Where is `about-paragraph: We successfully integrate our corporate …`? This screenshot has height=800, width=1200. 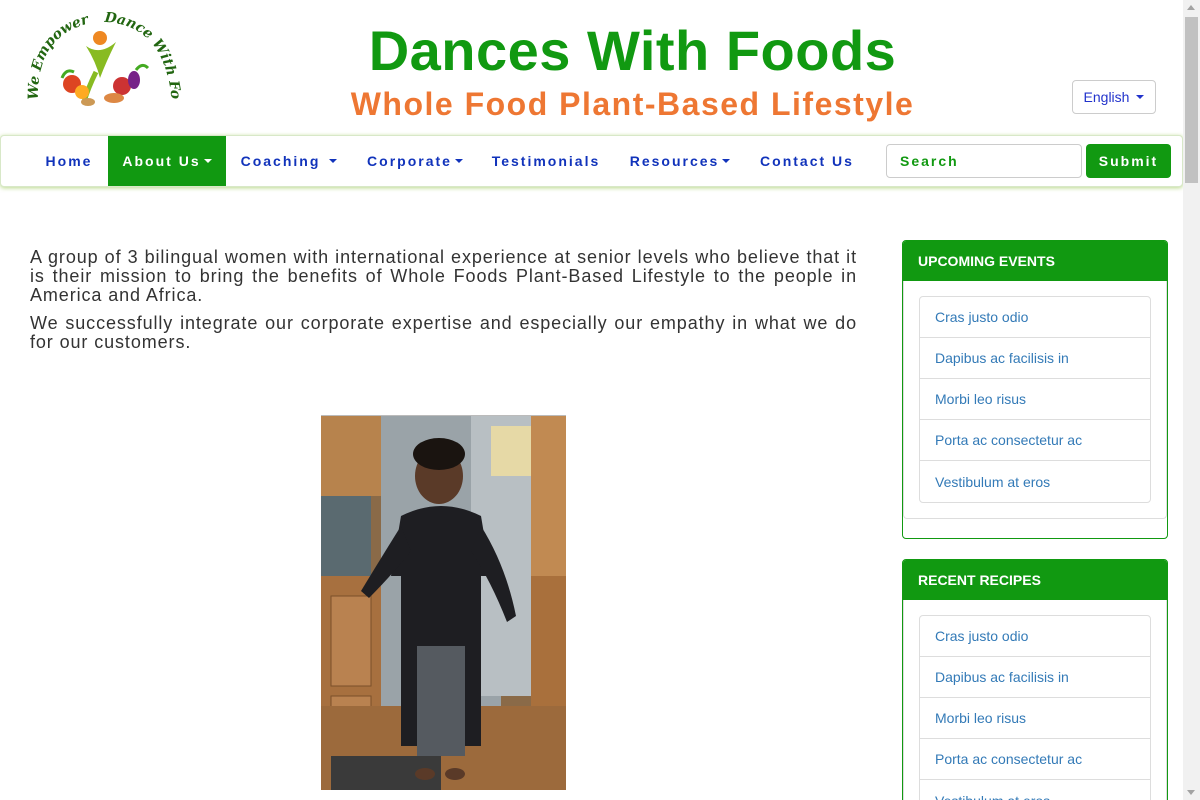
about-paragraph: We successfully integrate our corporate … is located at coordinates (443, 332).